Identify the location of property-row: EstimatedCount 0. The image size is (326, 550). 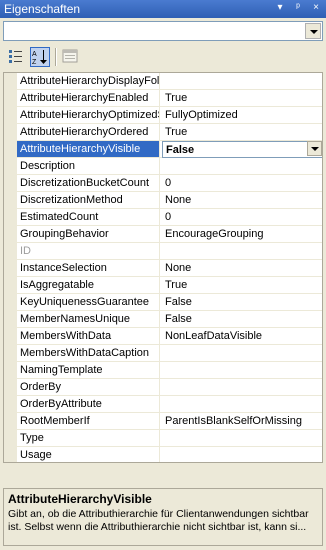
(169, 217).